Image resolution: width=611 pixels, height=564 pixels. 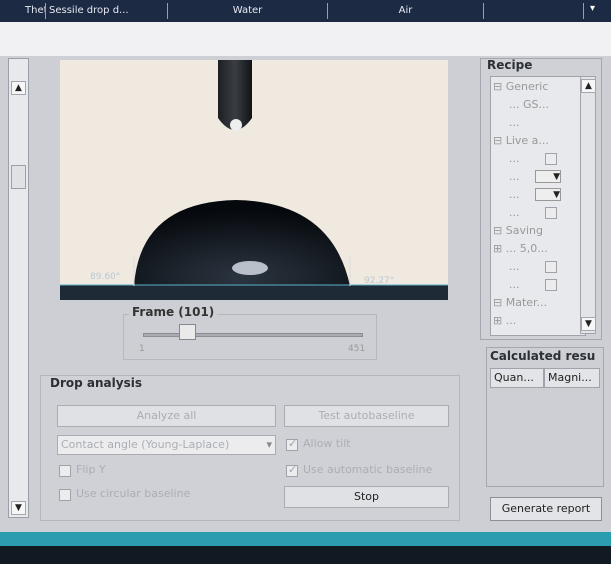 I want to click on allow-tilt-label: Allow tilt, so click(x=327, y=443).